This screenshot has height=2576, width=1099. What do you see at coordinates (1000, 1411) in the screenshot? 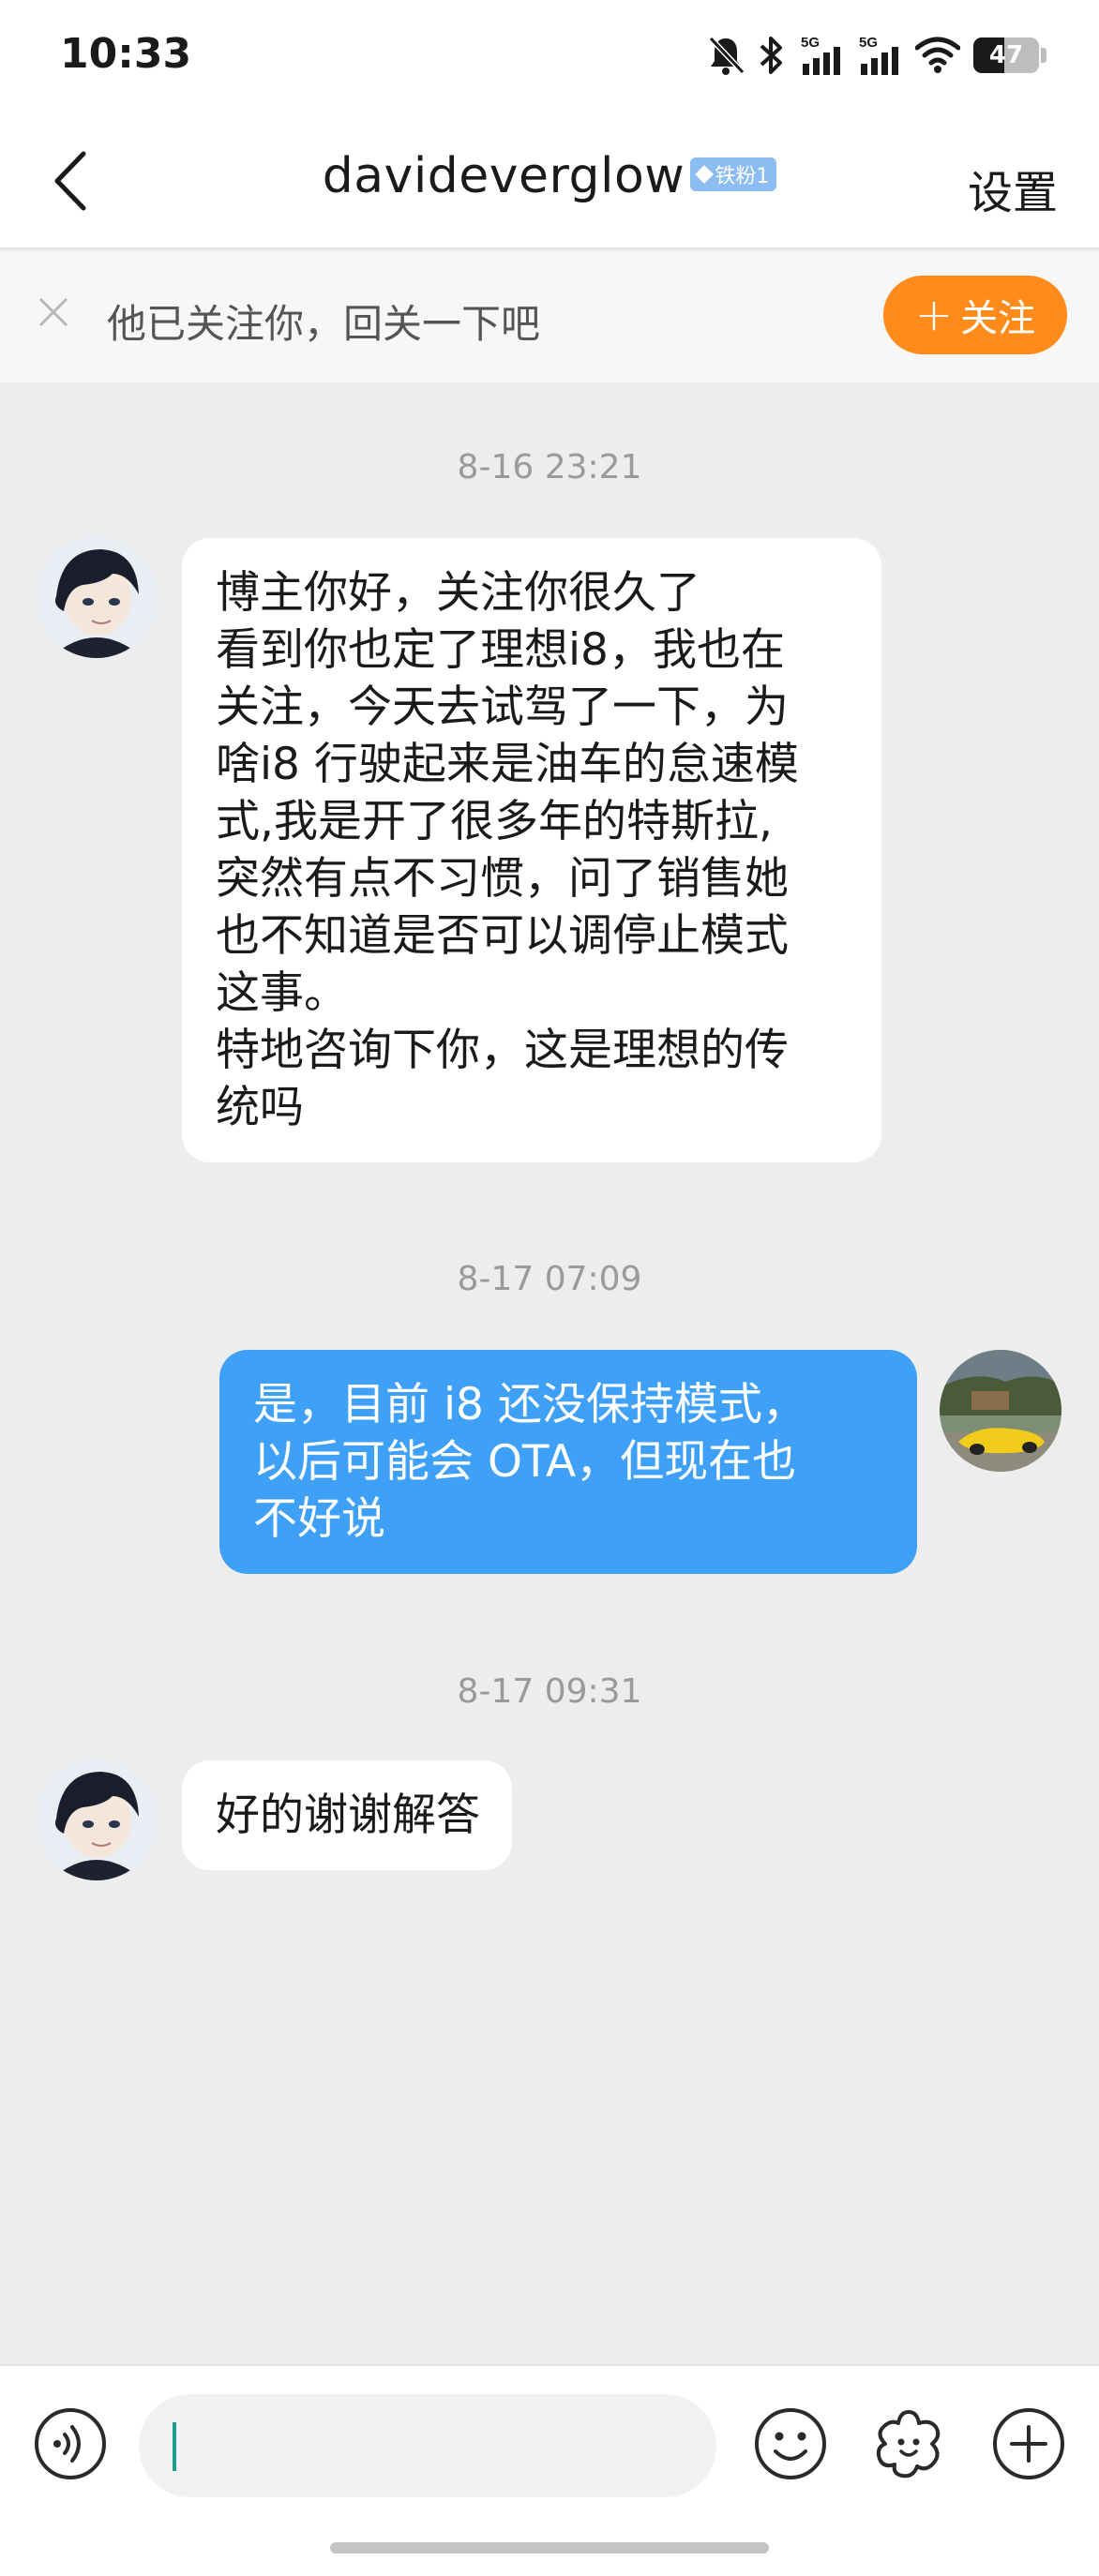
I see `my-avatar` at bounding box center [1000, 1411].